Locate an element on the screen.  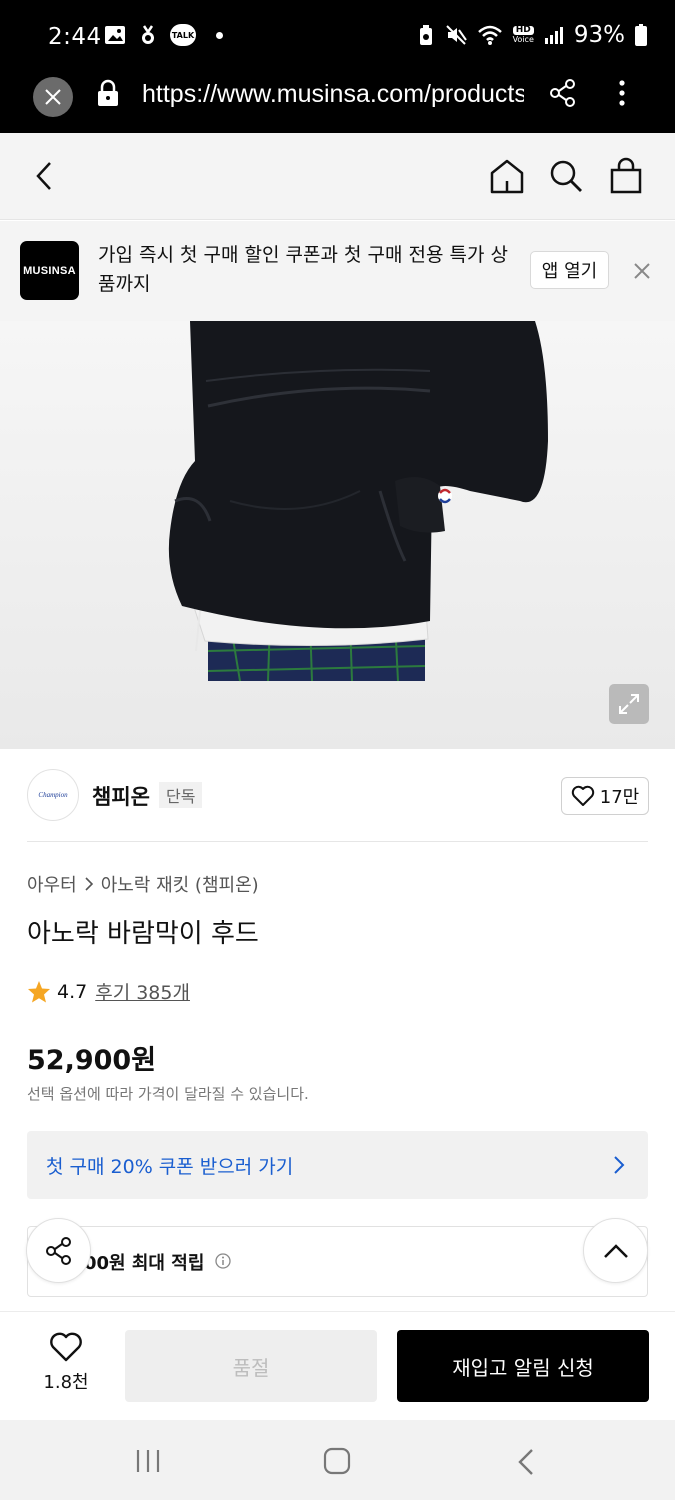
share-page-button is located at coordinates (563, 95).